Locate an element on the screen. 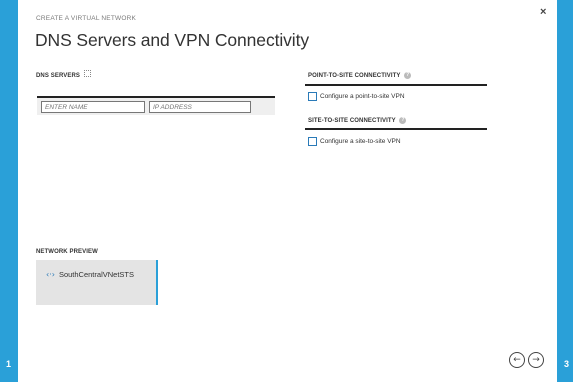  site-to-site-option: Configure a site-to-site VPN is located at coordinates (354, 141).